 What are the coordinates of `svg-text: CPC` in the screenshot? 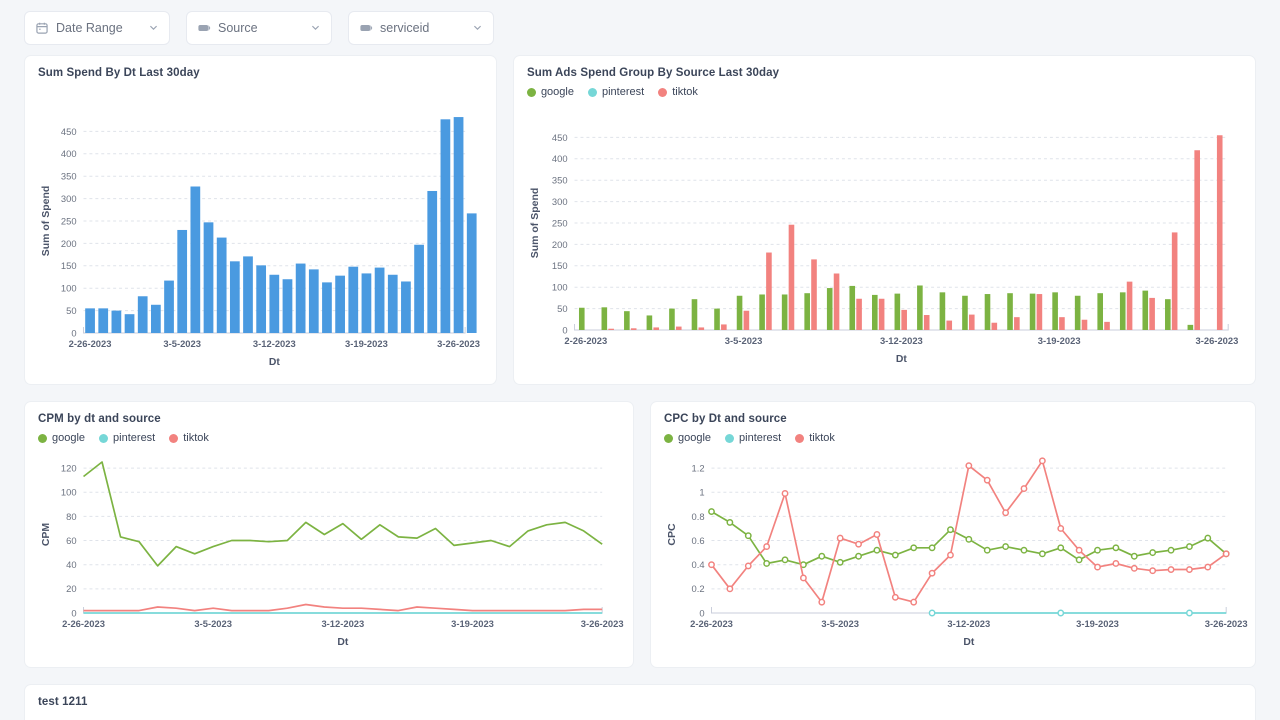 It's located at (672, 534).